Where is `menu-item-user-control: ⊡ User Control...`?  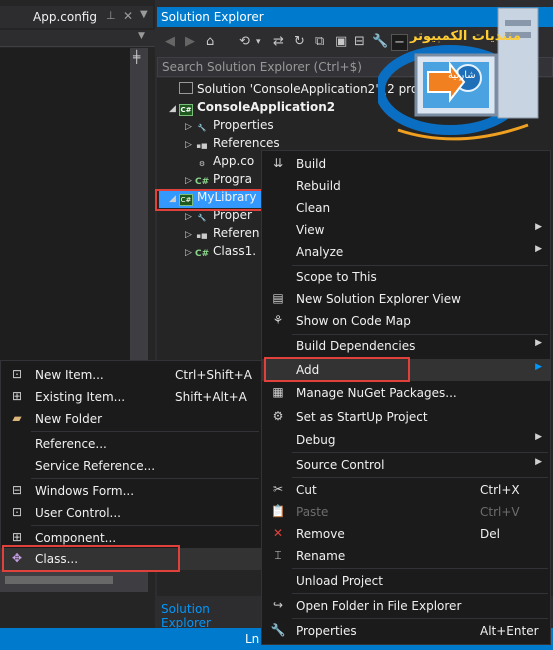 menu-item-user-control: ⊡ User Control... is located at coordinates (131, 513).